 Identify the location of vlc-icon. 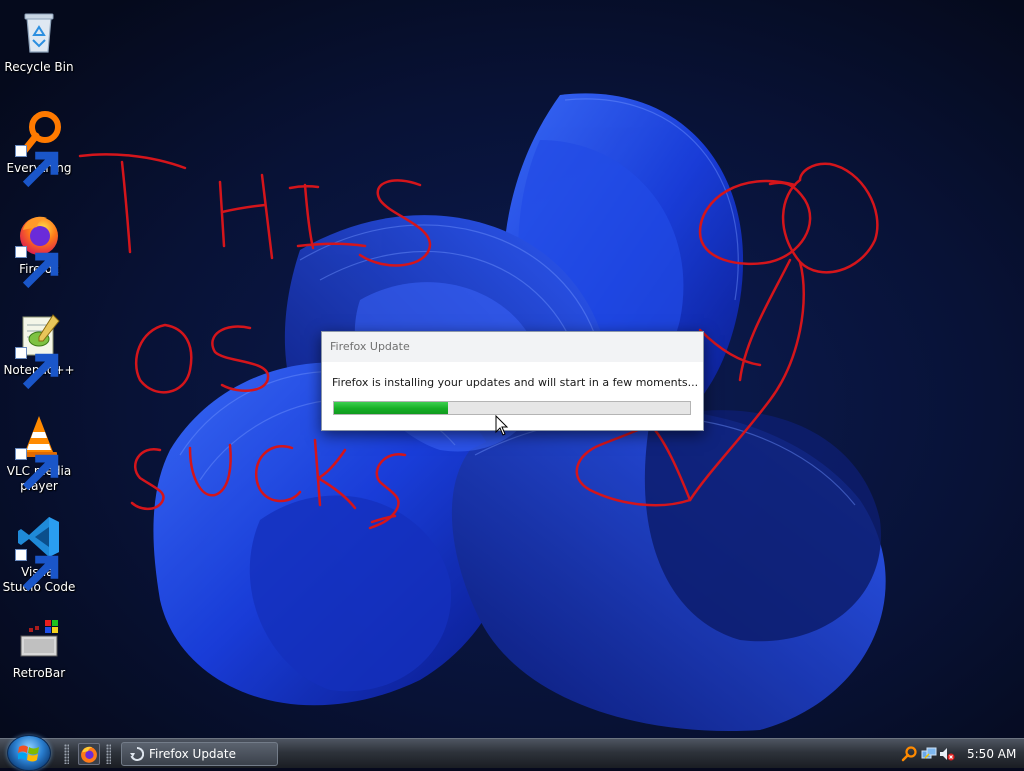
(39, 451).